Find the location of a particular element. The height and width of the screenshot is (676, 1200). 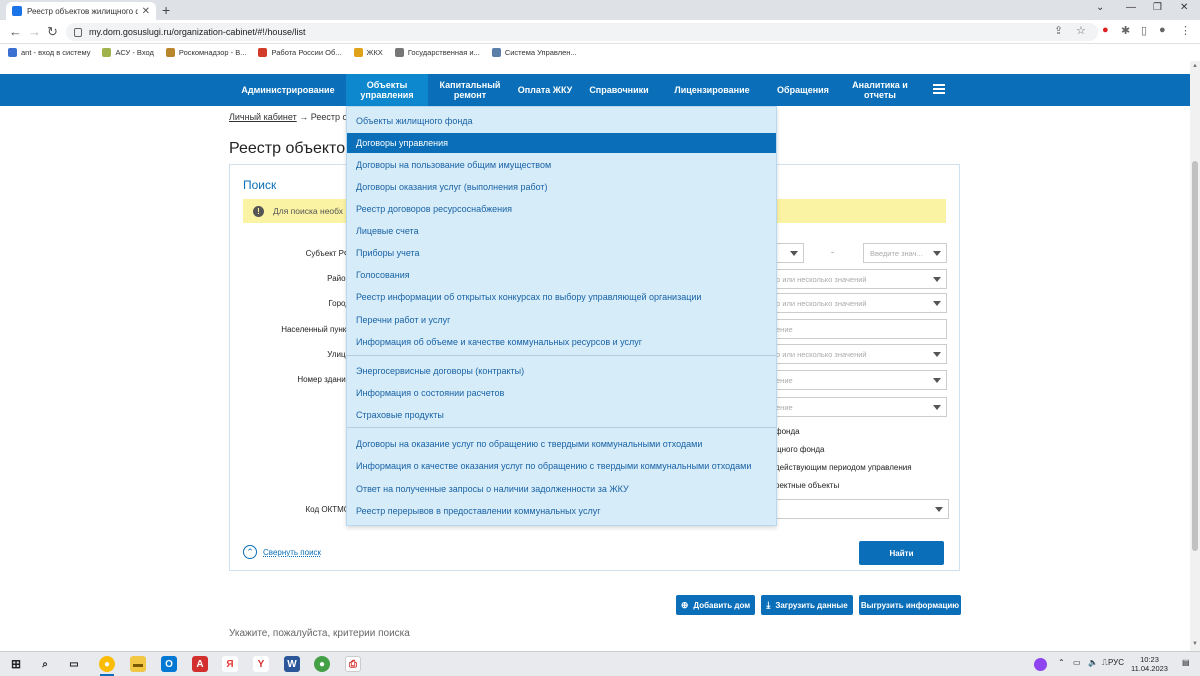

acrobat-icon: A is located at coordinates (200, 664).